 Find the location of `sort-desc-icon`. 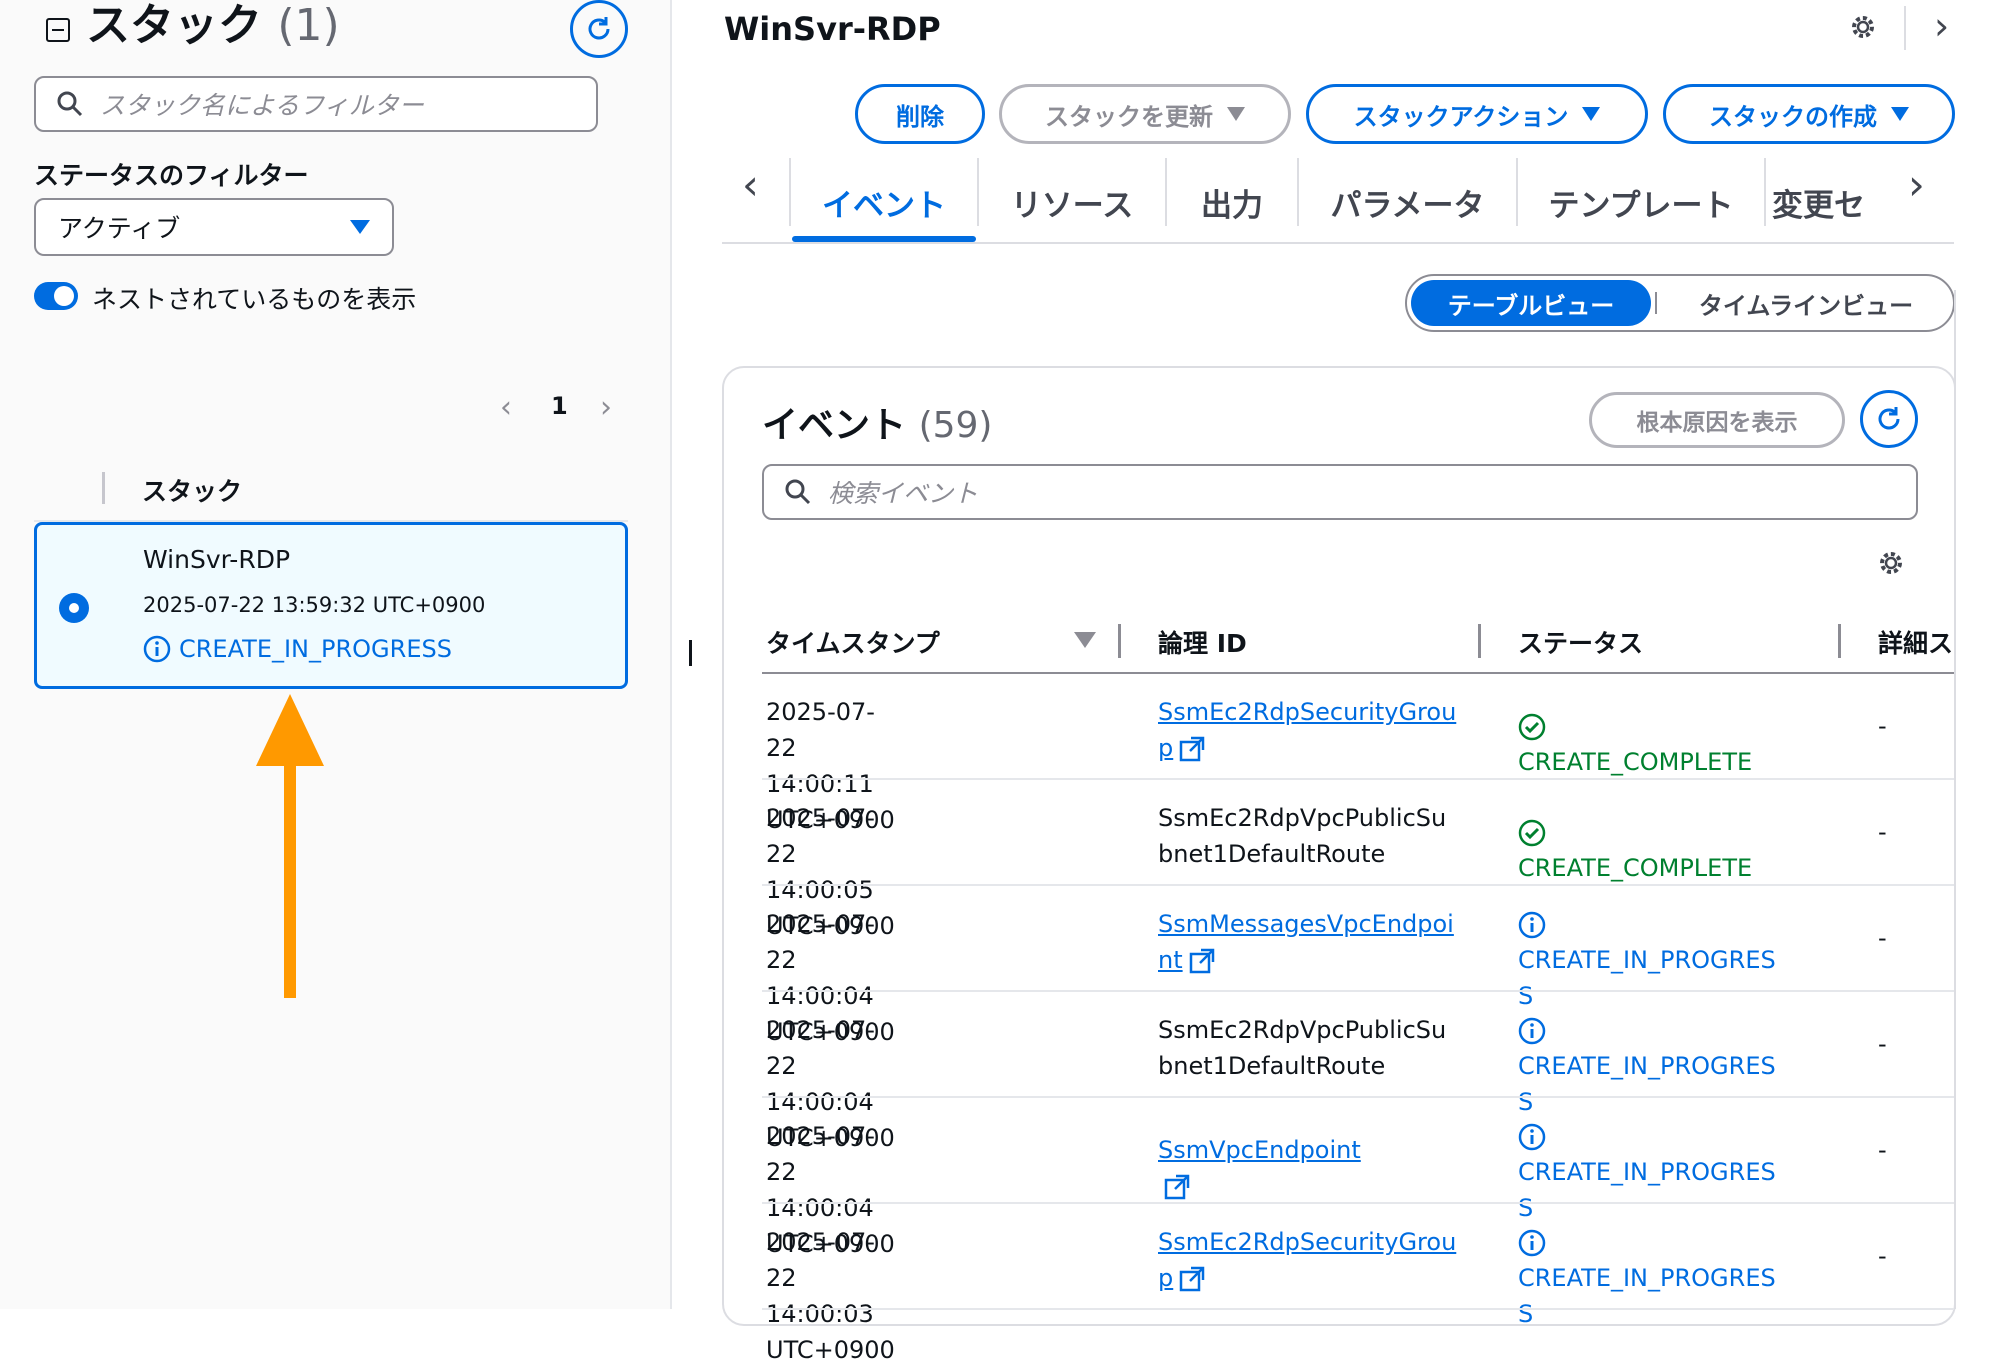

sort-desc-icon is located at coordinates (1085, 640).